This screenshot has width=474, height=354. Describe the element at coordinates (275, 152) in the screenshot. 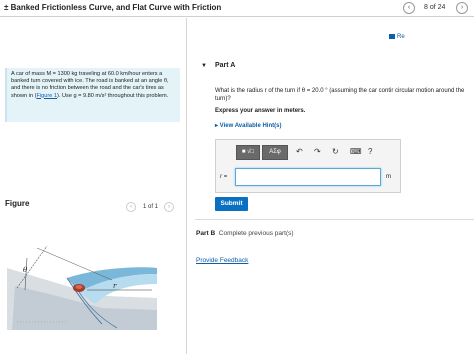

I see `symbols-button: ΑΣφ` at that location.